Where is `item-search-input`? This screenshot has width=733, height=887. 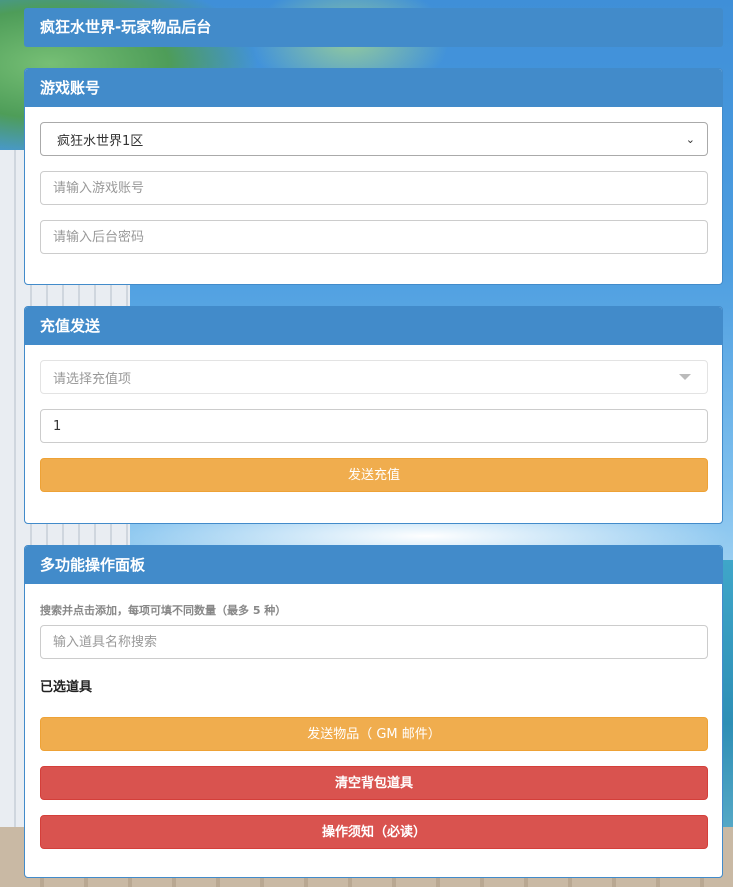 item-search-input is located at coordinates (374, 642).